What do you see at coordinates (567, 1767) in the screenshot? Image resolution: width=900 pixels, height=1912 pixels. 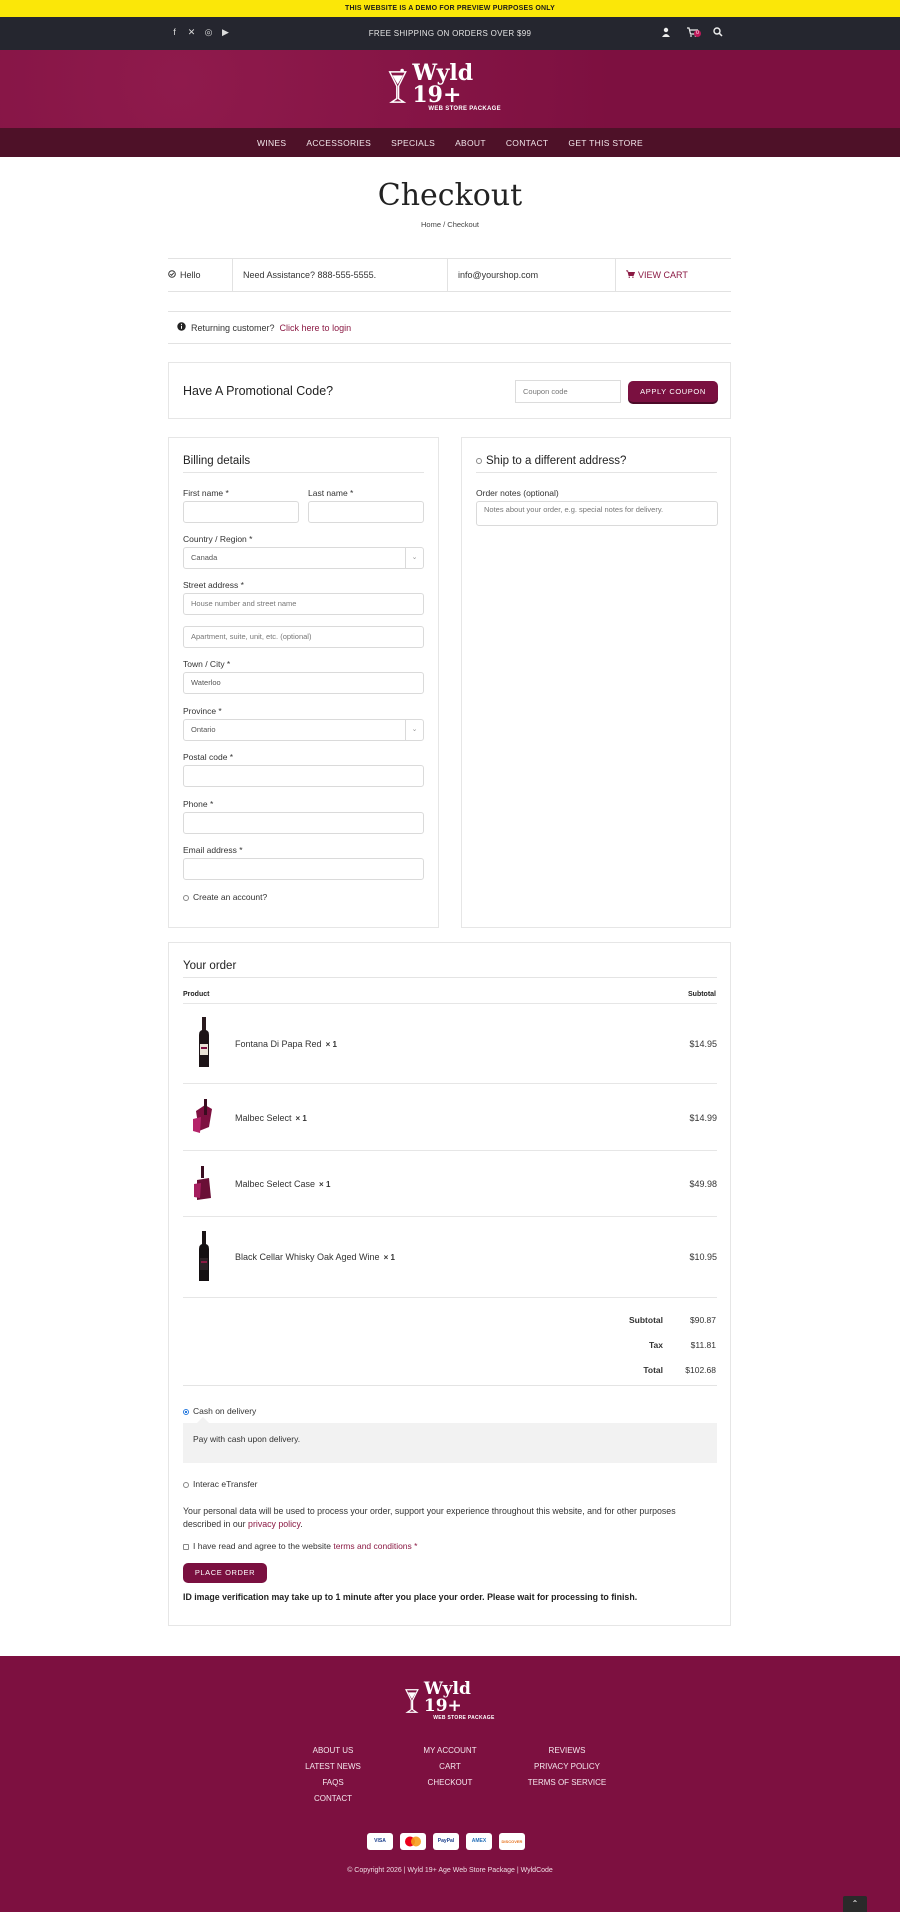 I see `footer-link-privacy: PRIVACY POLICY` at bounding box center [567, 1767].